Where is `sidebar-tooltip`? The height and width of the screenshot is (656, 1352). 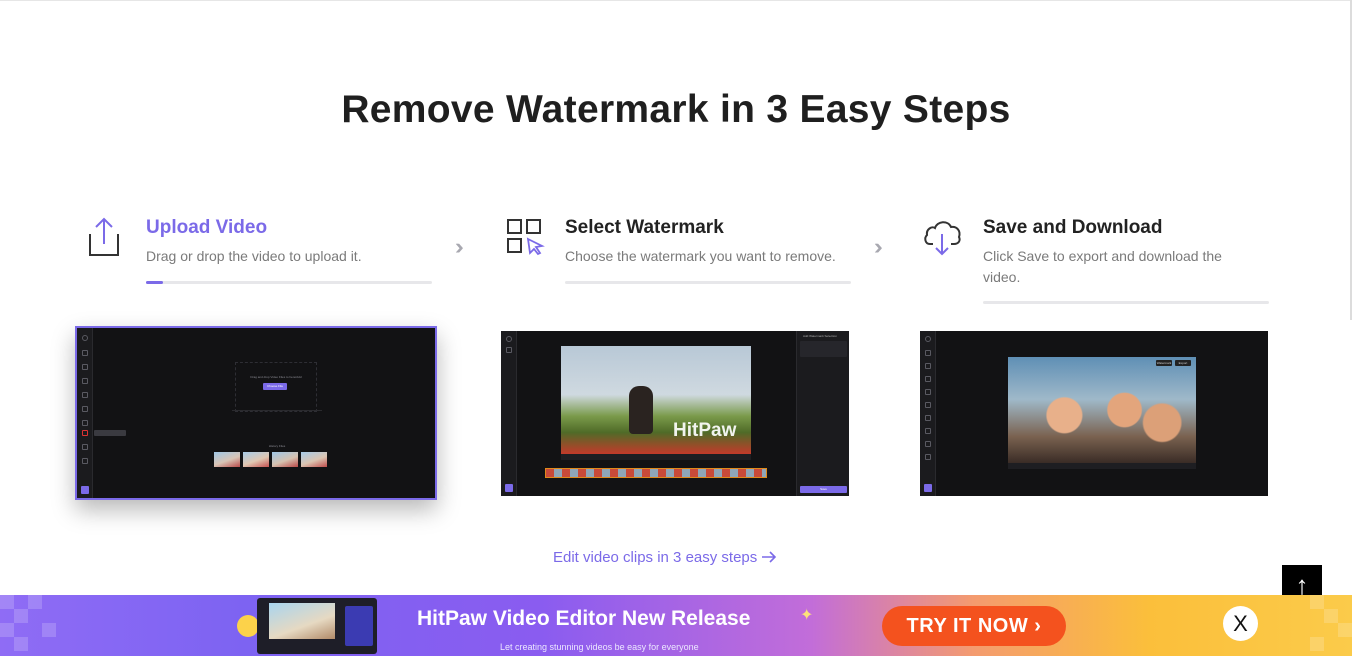
sidebar-tooltip is located at coordinates (110, 433).